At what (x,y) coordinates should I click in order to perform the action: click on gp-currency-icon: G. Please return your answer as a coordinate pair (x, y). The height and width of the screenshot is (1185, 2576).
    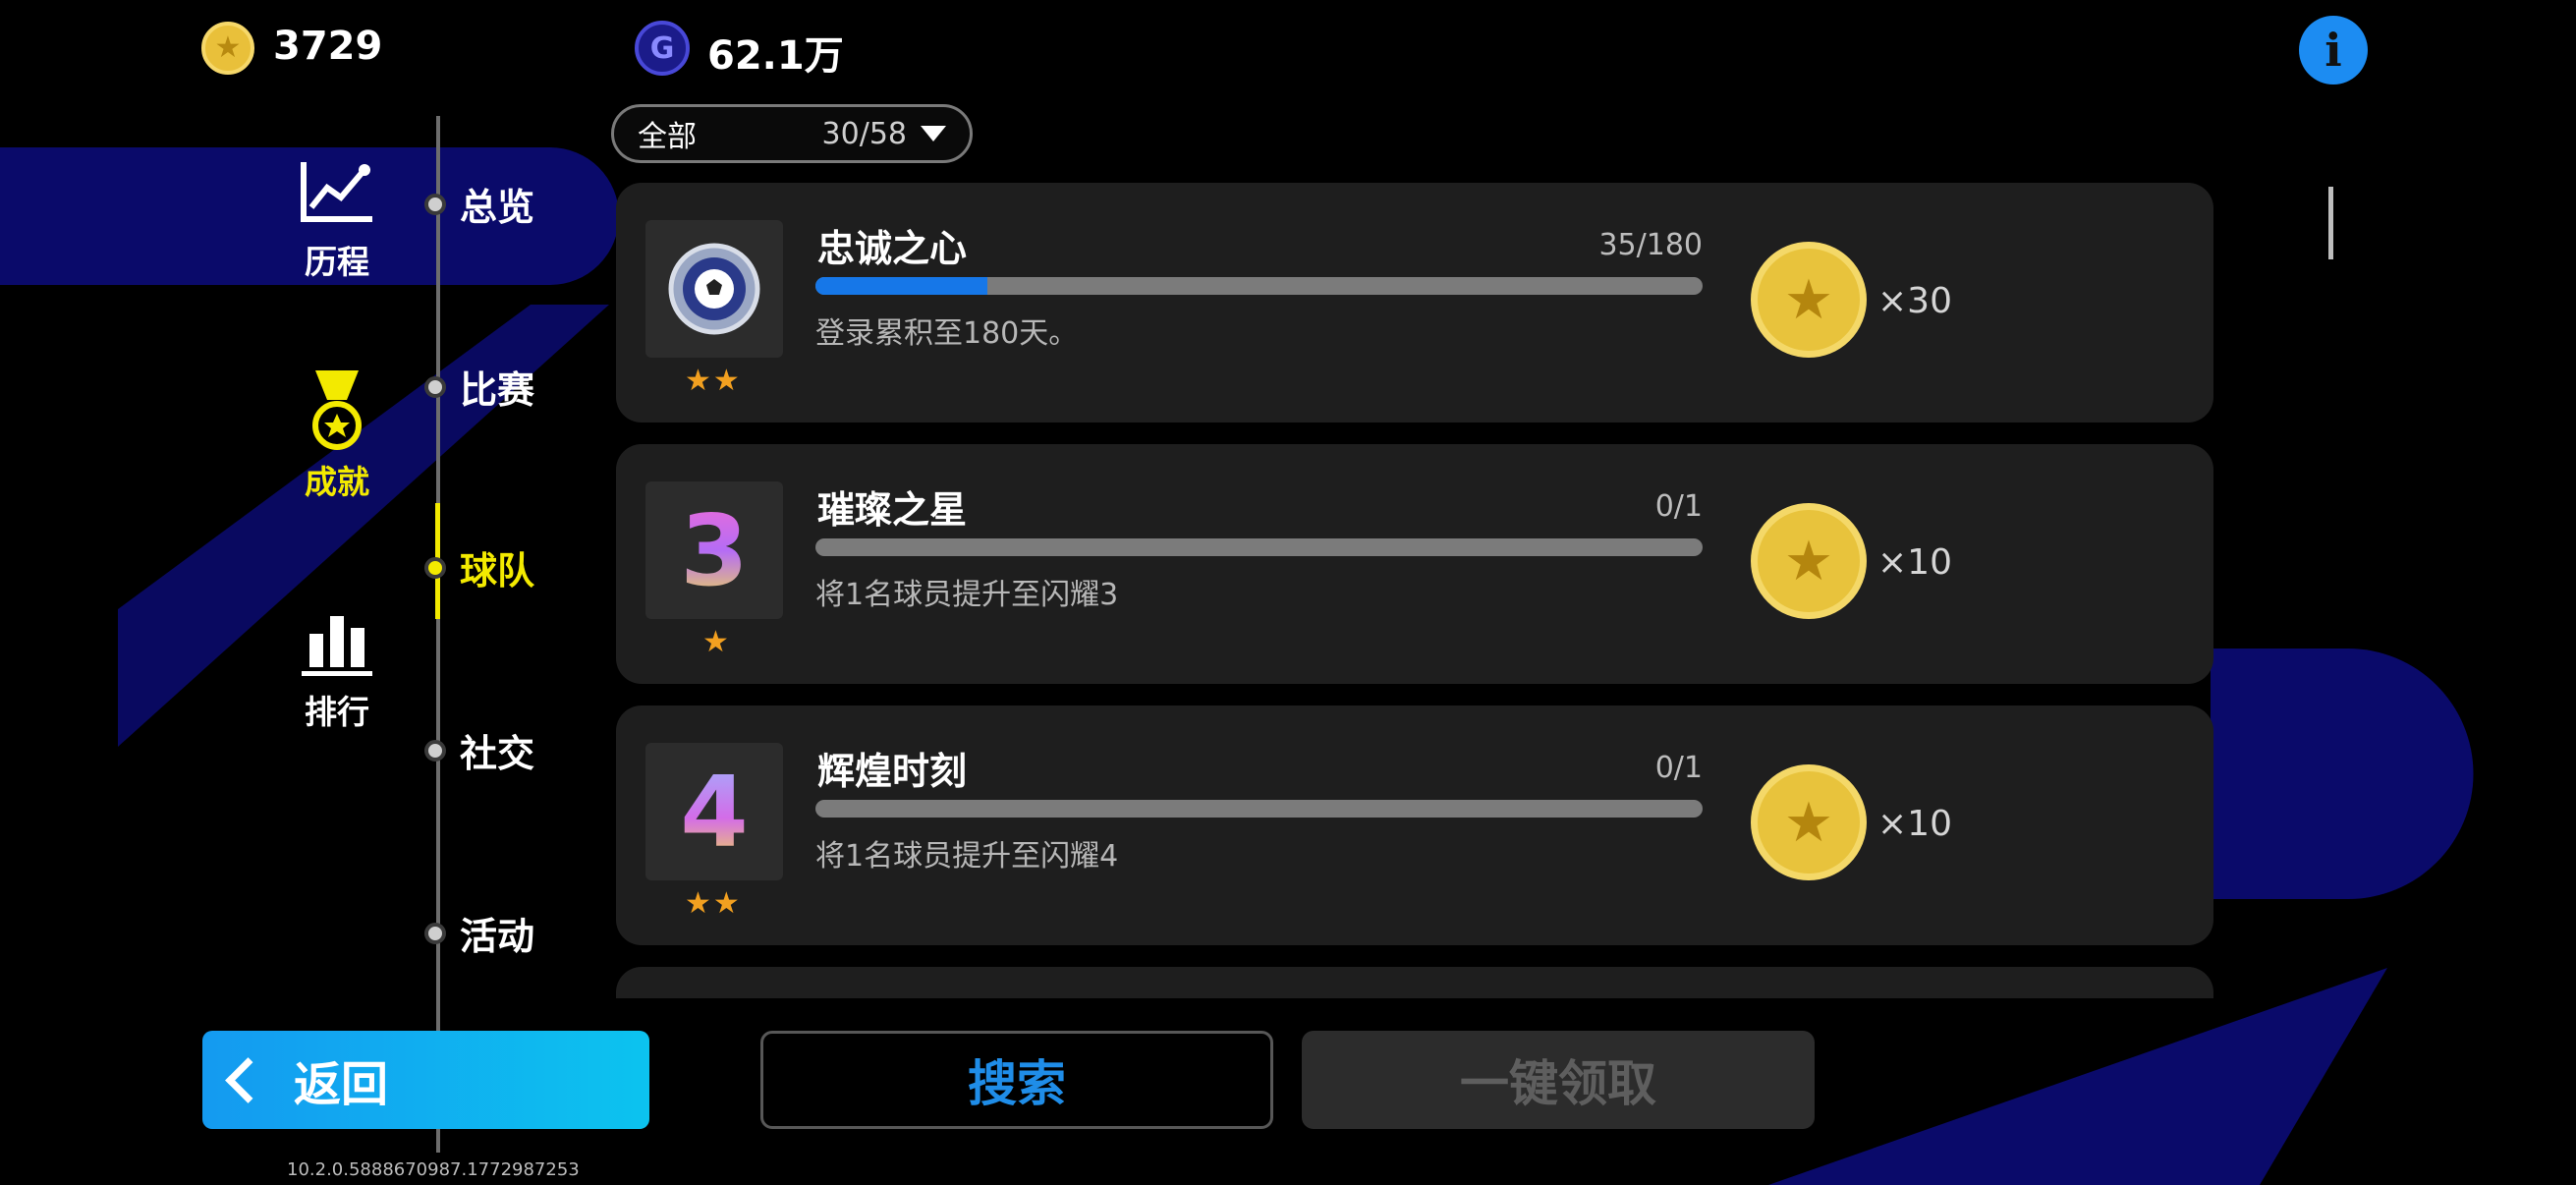
    Looking at the image, I should click on (662, 49).